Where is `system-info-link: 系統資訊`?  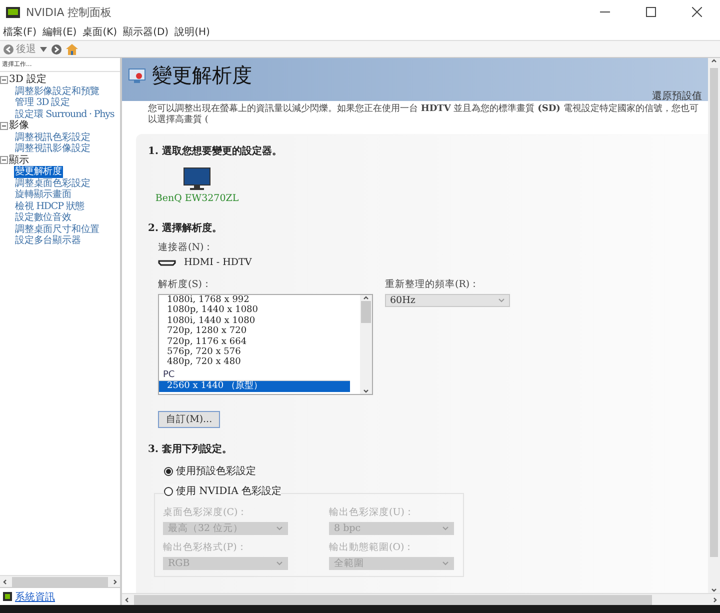 system-info-link: 系統資訊 is located at coordinates (35, 597).